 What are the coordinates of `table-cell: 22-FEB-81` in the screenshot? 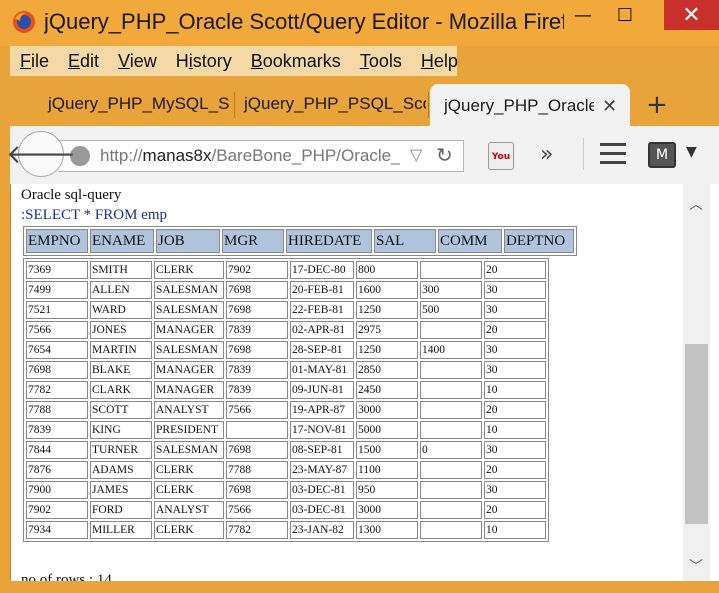 It's located at (322, 310).